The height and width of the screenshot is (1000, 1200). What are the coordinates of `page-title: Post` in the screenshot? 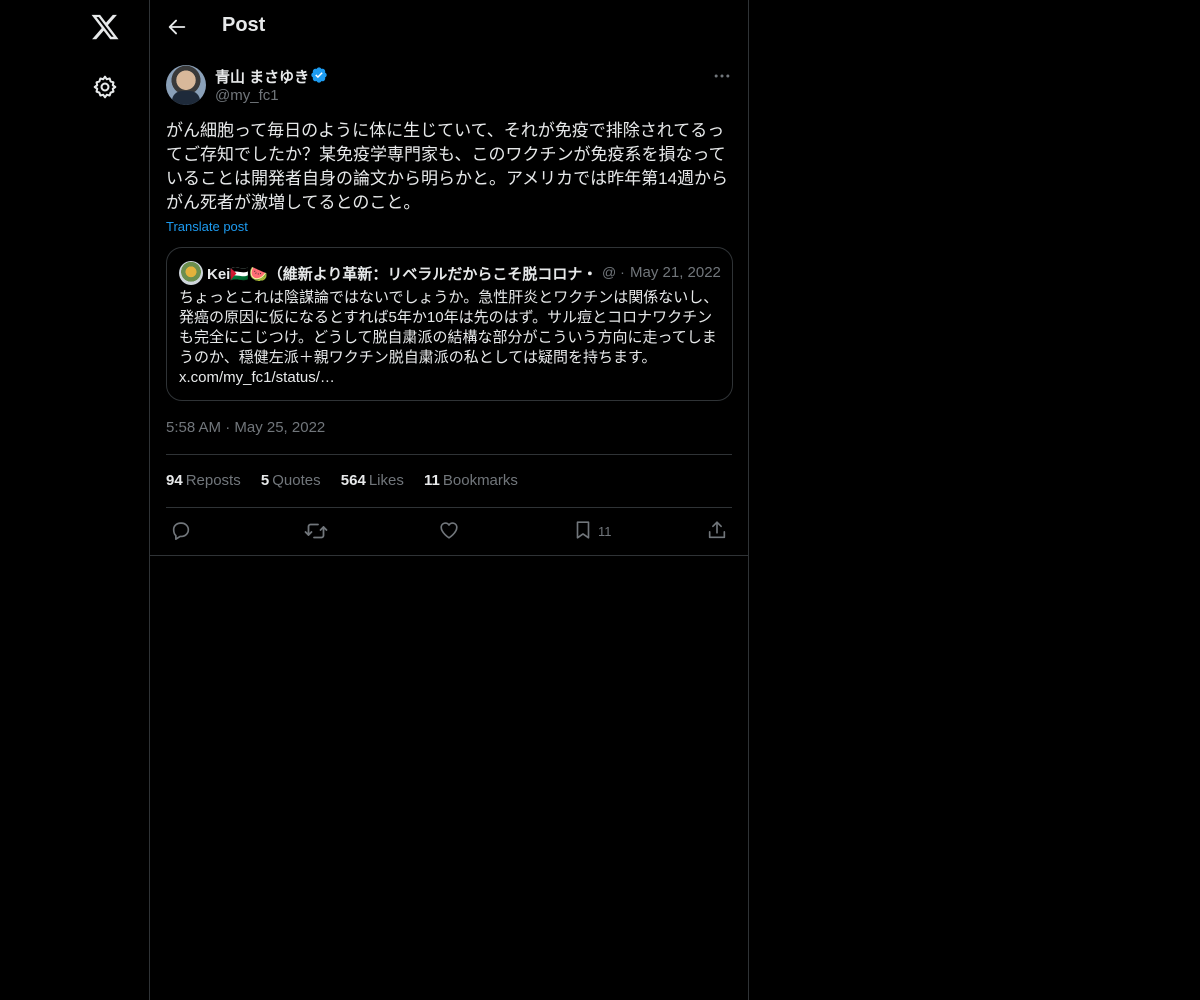 It's located at (244, 25).